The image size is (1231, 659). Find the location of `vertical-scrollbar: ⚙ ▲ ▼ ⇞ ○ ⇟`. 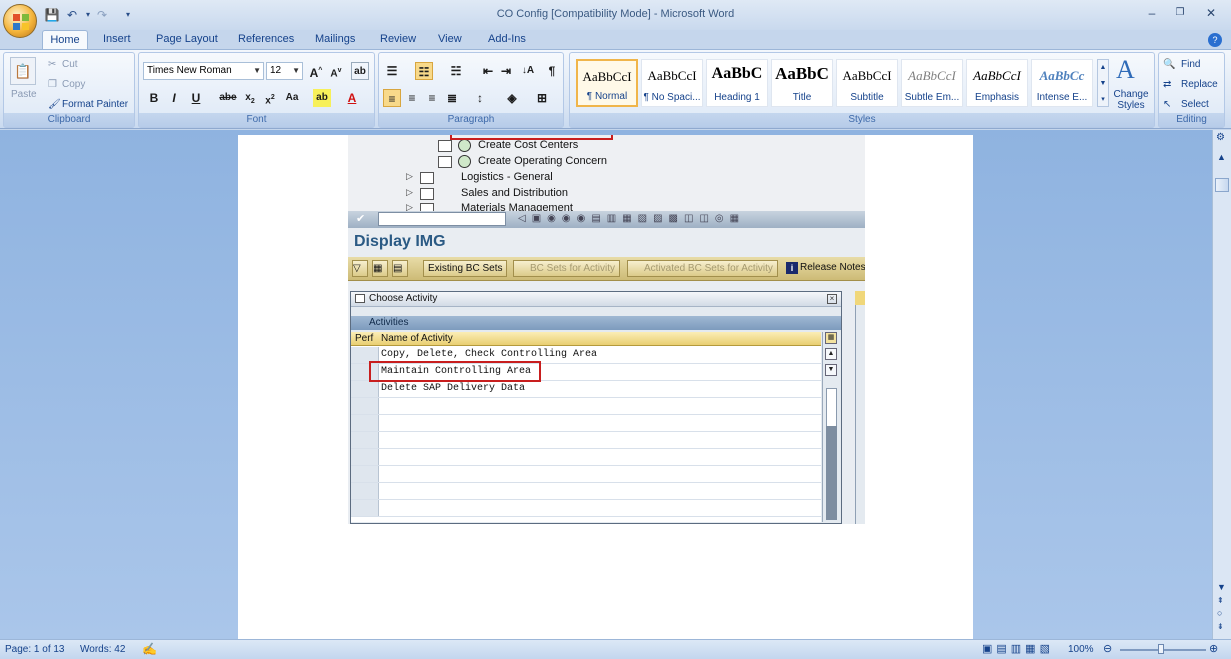

vertical-scrollbar: ⚙ ▲ ▼ ⇞ ○ ⇟ is located at coordinates (1221, 384).